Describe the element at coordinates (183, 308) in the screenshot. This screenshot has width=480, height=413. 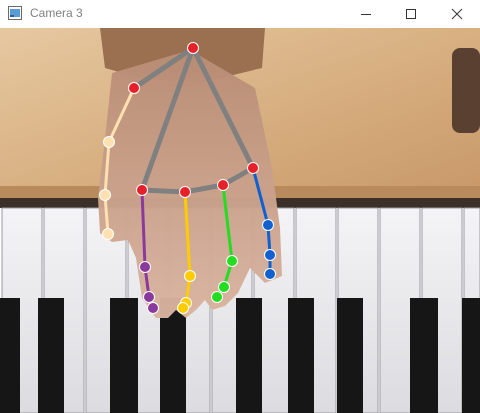
I see `middle-tip-landmark` at that location.